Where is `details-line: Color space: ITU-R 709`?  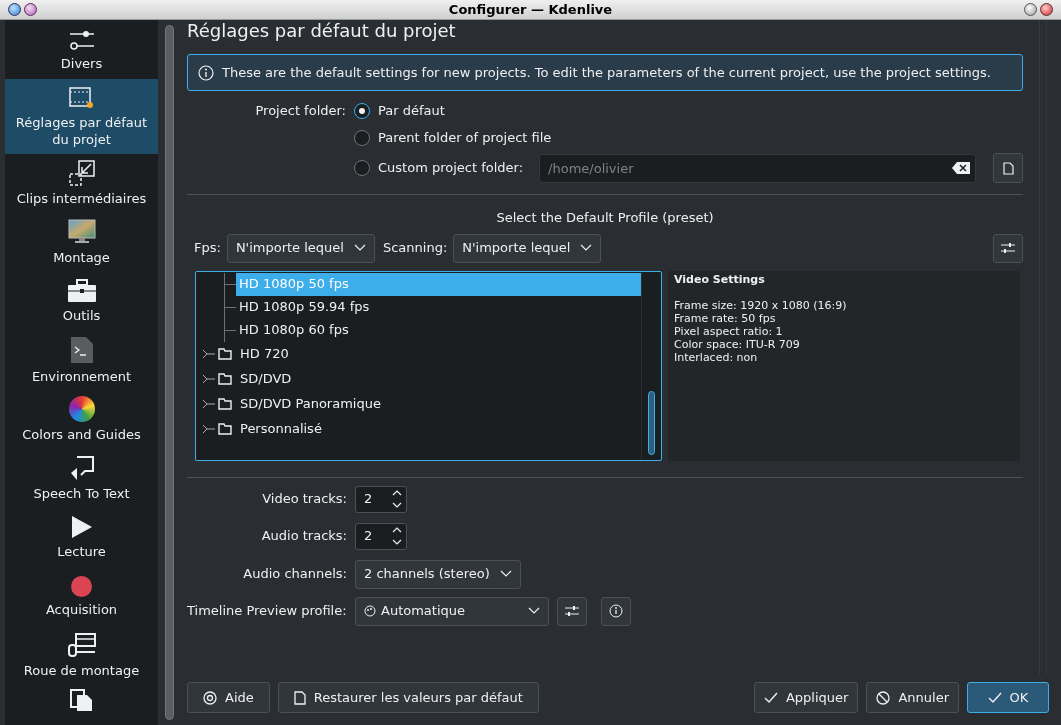 details-line: Color space: ITU-R 709 is located at coordinates (737, 344).